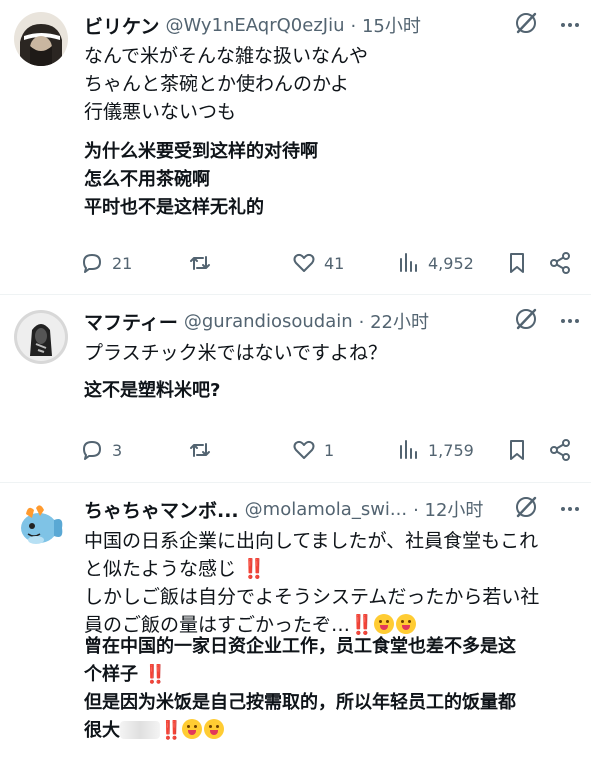 This screenshot has width=591, height=777. Describe the element at coordinates (268, 321) in the screenshot. I see `user-handle: @gurandiosoudain` at that location.